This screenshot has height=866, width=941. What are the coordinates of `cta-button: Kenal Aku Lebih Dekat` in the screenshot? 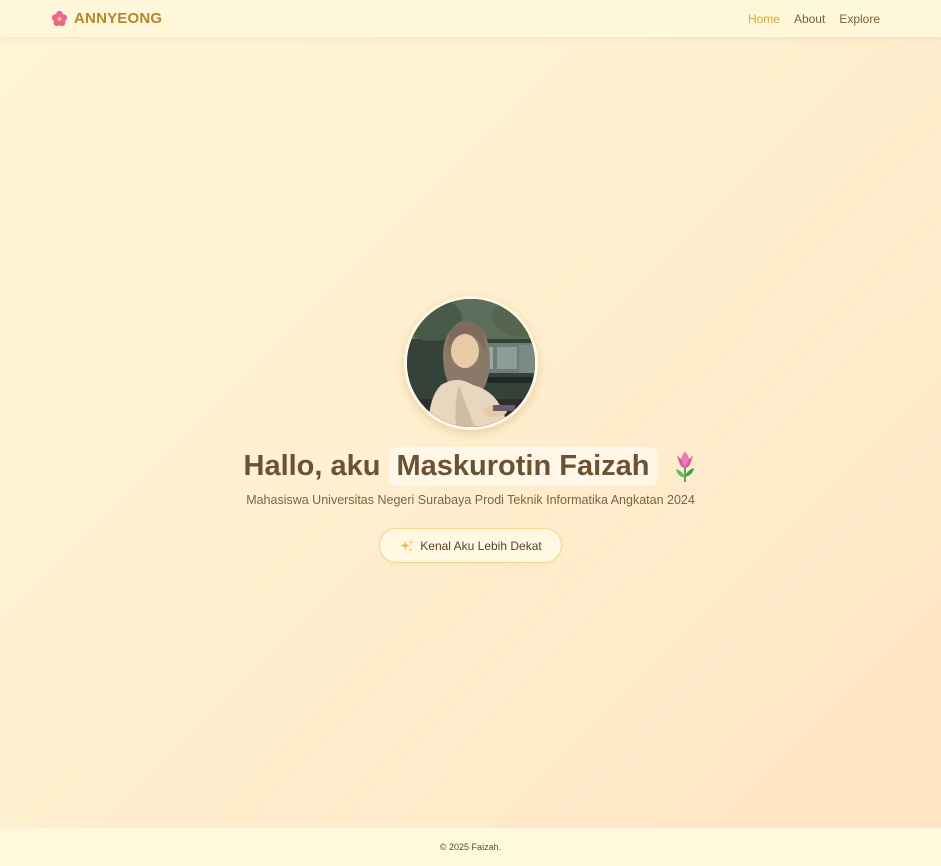 It's located at (470, 545).